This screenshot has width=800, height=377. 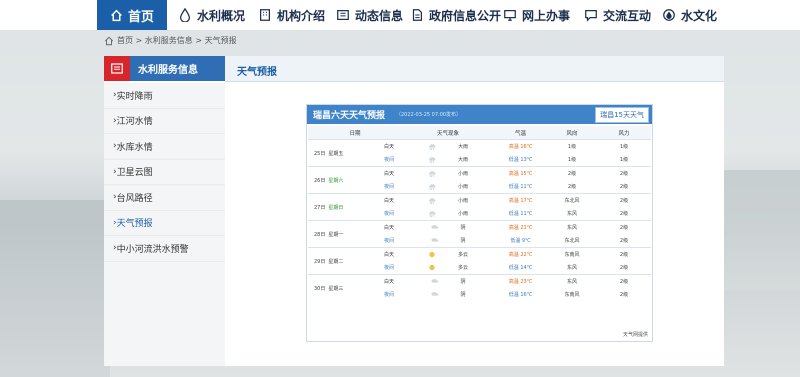 I want to click on sidebar-item-satellite: › 卫星云图, so click(x=164, y=172).